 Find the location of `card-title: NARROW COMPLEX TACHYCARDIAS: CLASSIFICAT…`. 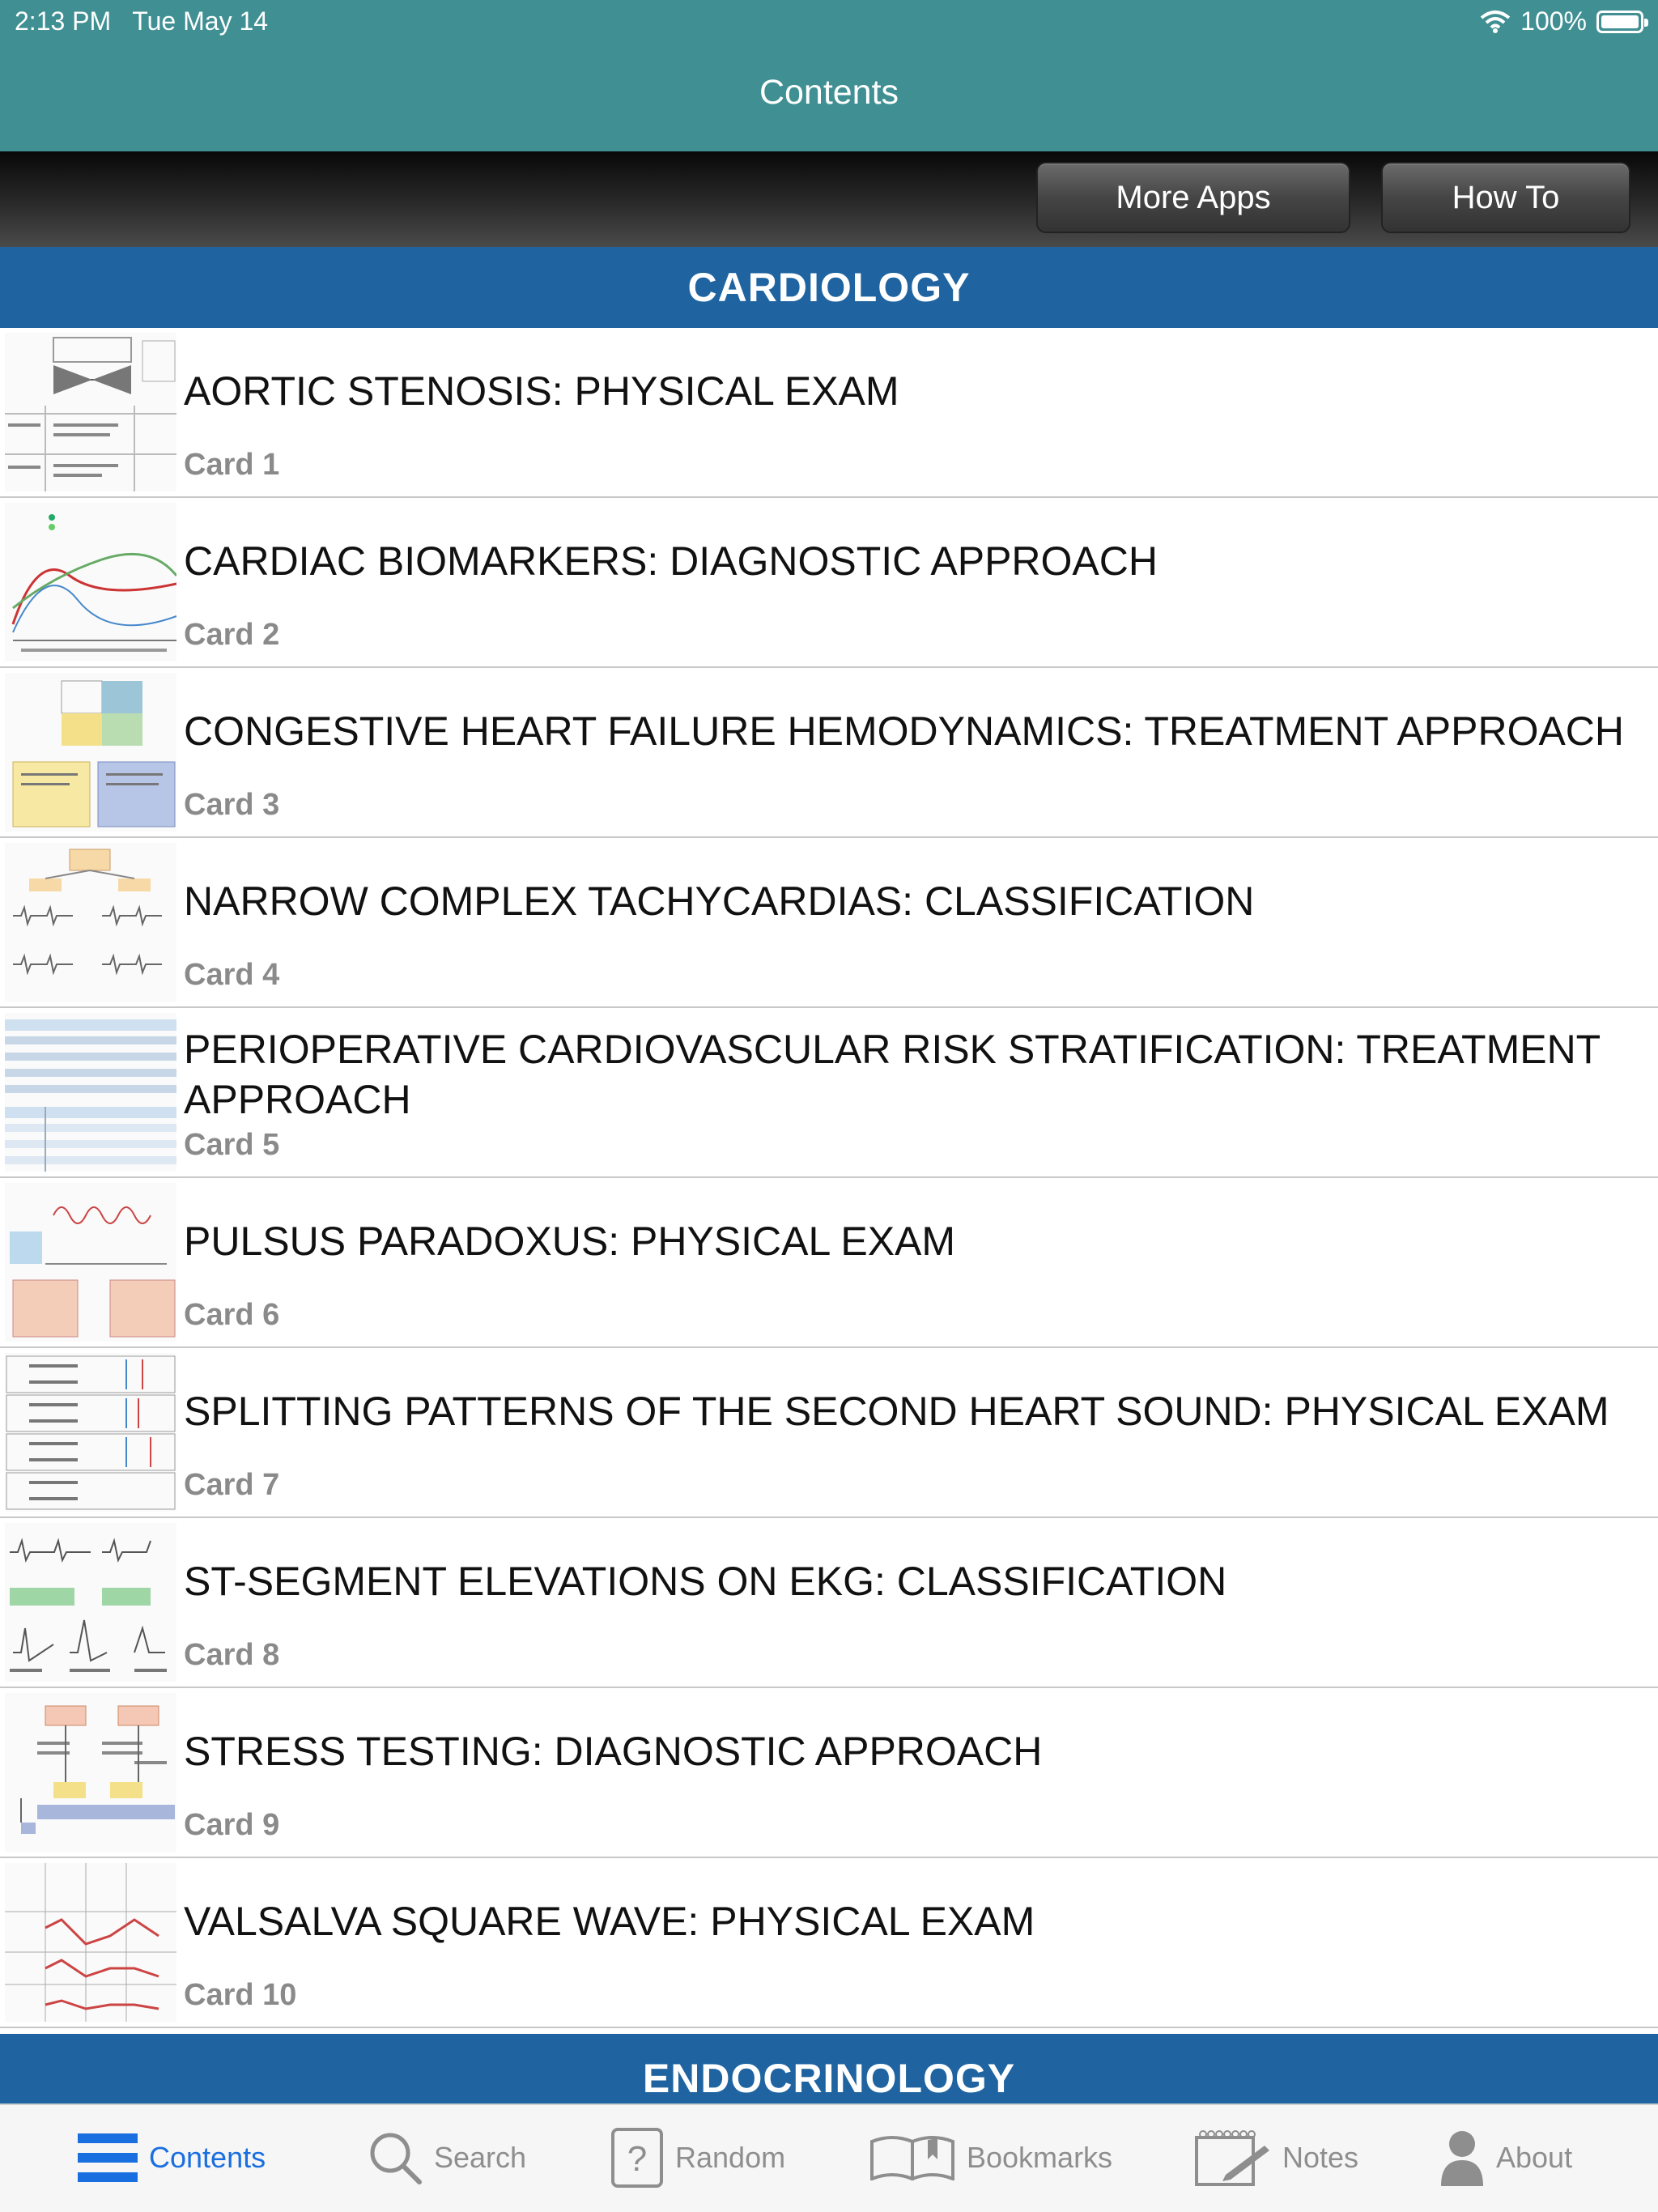

card-title: NARROW COMPLEX TACHYCARDIAS: CLASSIFICAT… is located at coordinates (719, 901).